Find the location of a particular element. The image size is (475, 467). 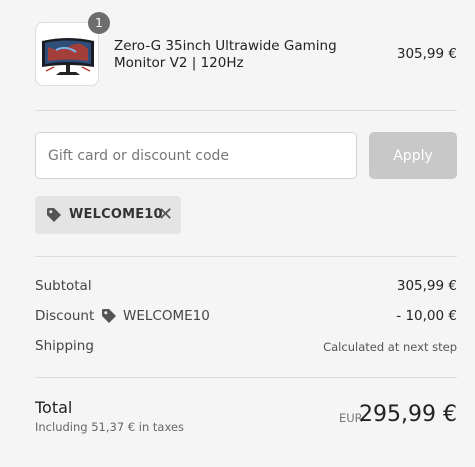

discount-code-input is located at coordinates (196, 155).